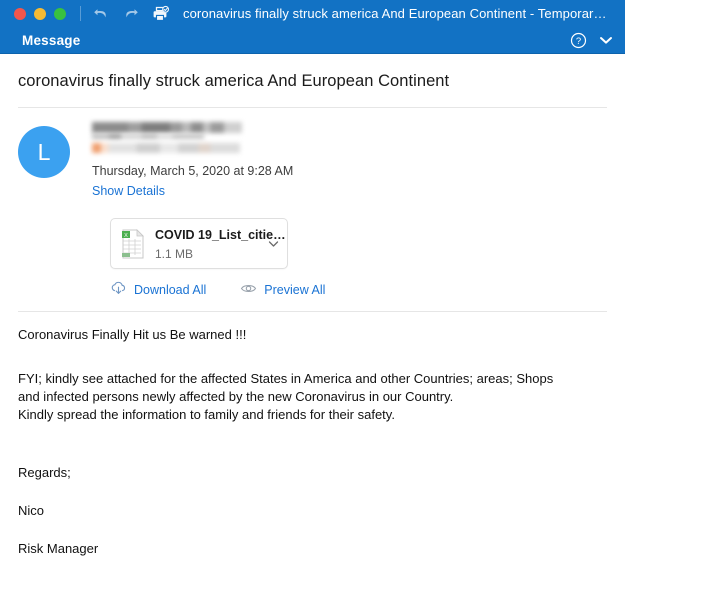  Describe the element at coordinates (51, 40) in the screenshot. I see `tab-message: Message` at that location.